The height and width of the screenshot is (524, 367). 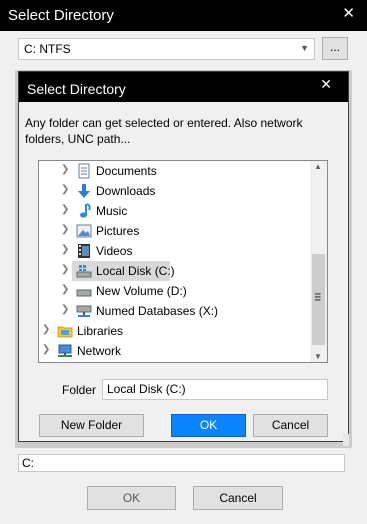 I want to click on videos-icon, so click(x=84, y=251).